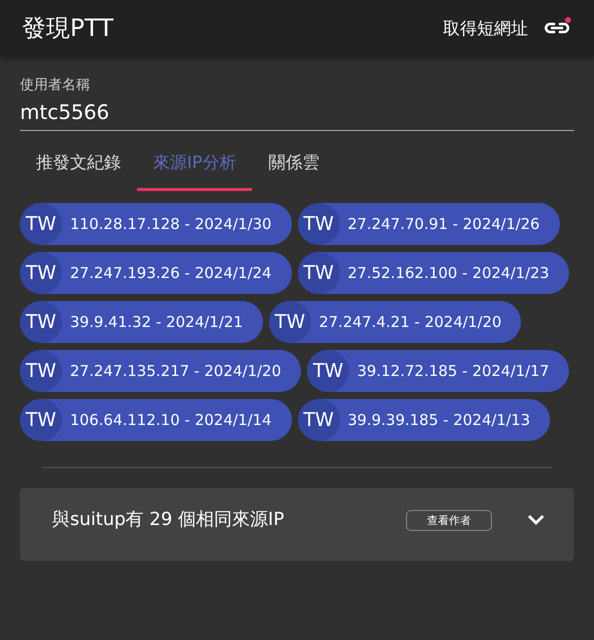 The width and height of the screenshot is (594, 640). I want to click on chip-text: 27.52.162.100 - 2024/1/23, so click(449, 273).